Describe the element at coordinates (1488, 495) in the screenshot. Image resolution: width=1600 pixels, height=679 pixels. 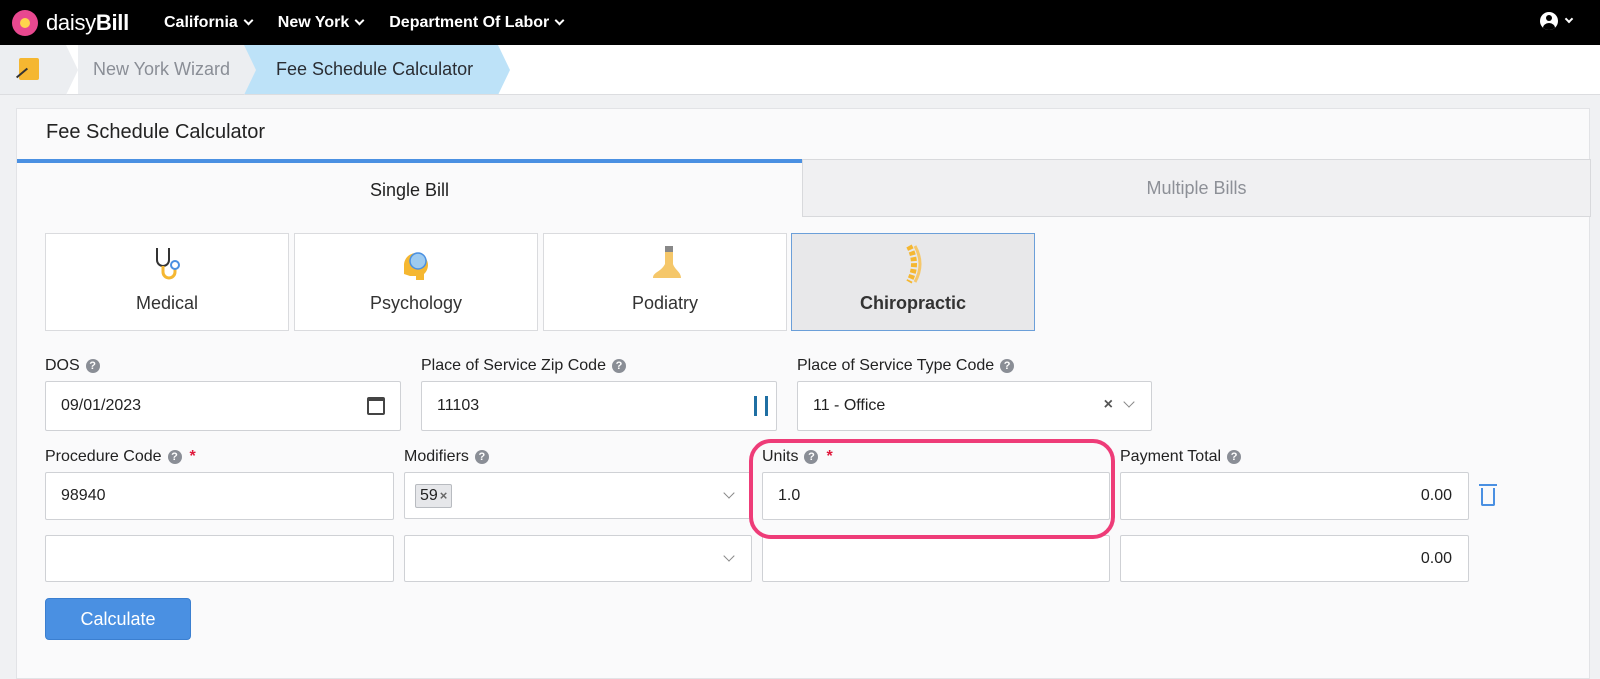
I see `trash-icon` at that location.